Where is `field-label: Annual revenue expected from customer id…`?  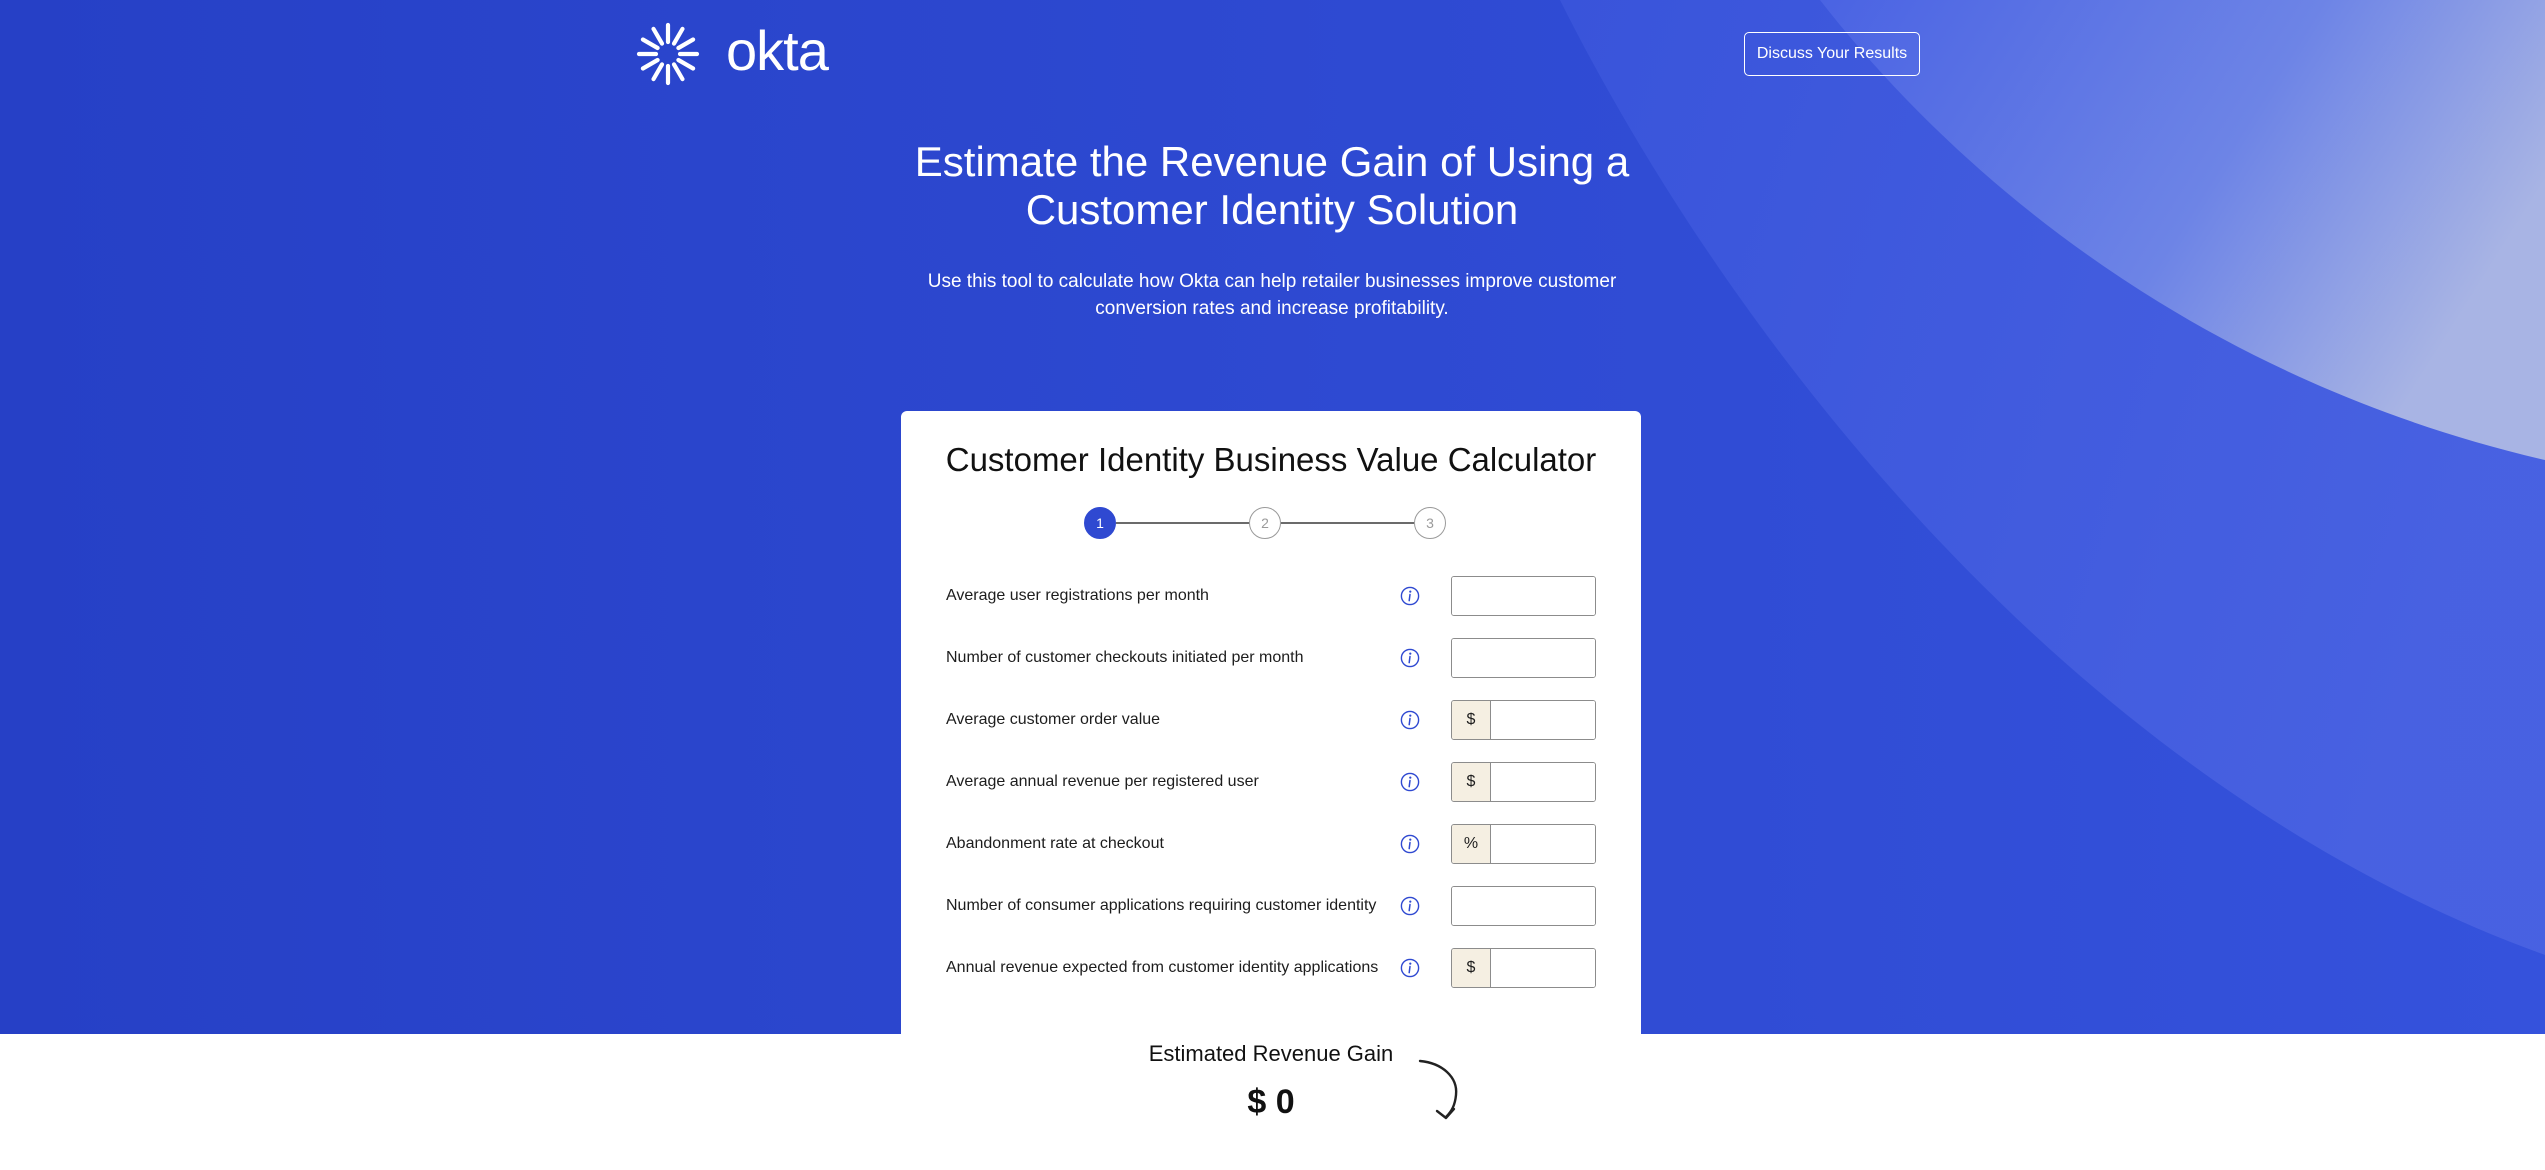
field-label: Annual revenue expected from customer id… is located at coordinates (1162, 967).